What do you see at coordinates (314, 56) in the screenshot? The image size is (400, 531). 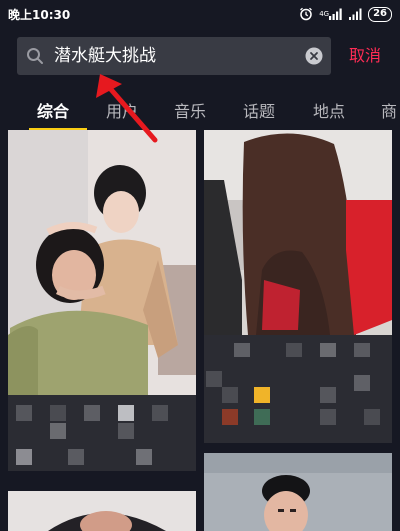 I see `clear-icon` at bounding box center [314, 56].